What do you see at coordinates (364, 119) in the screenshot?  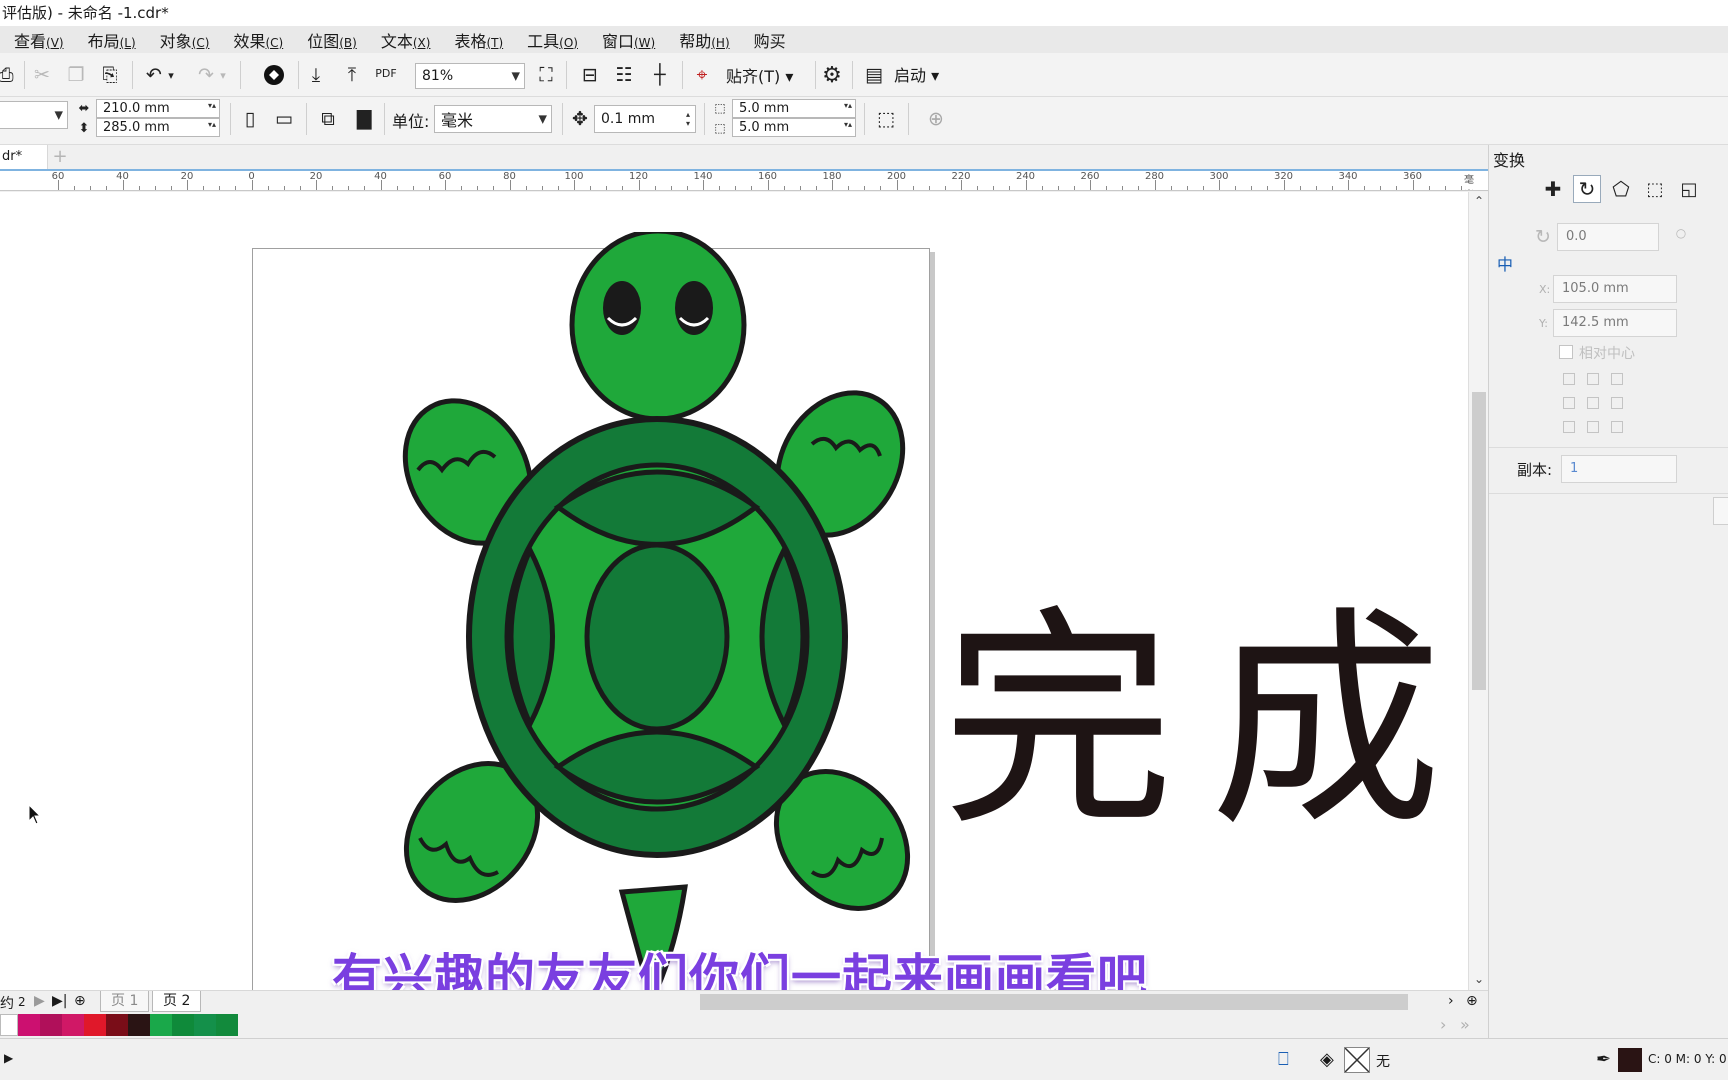 I see `current-page-icon: ▇` at bounding box center [364, 119].